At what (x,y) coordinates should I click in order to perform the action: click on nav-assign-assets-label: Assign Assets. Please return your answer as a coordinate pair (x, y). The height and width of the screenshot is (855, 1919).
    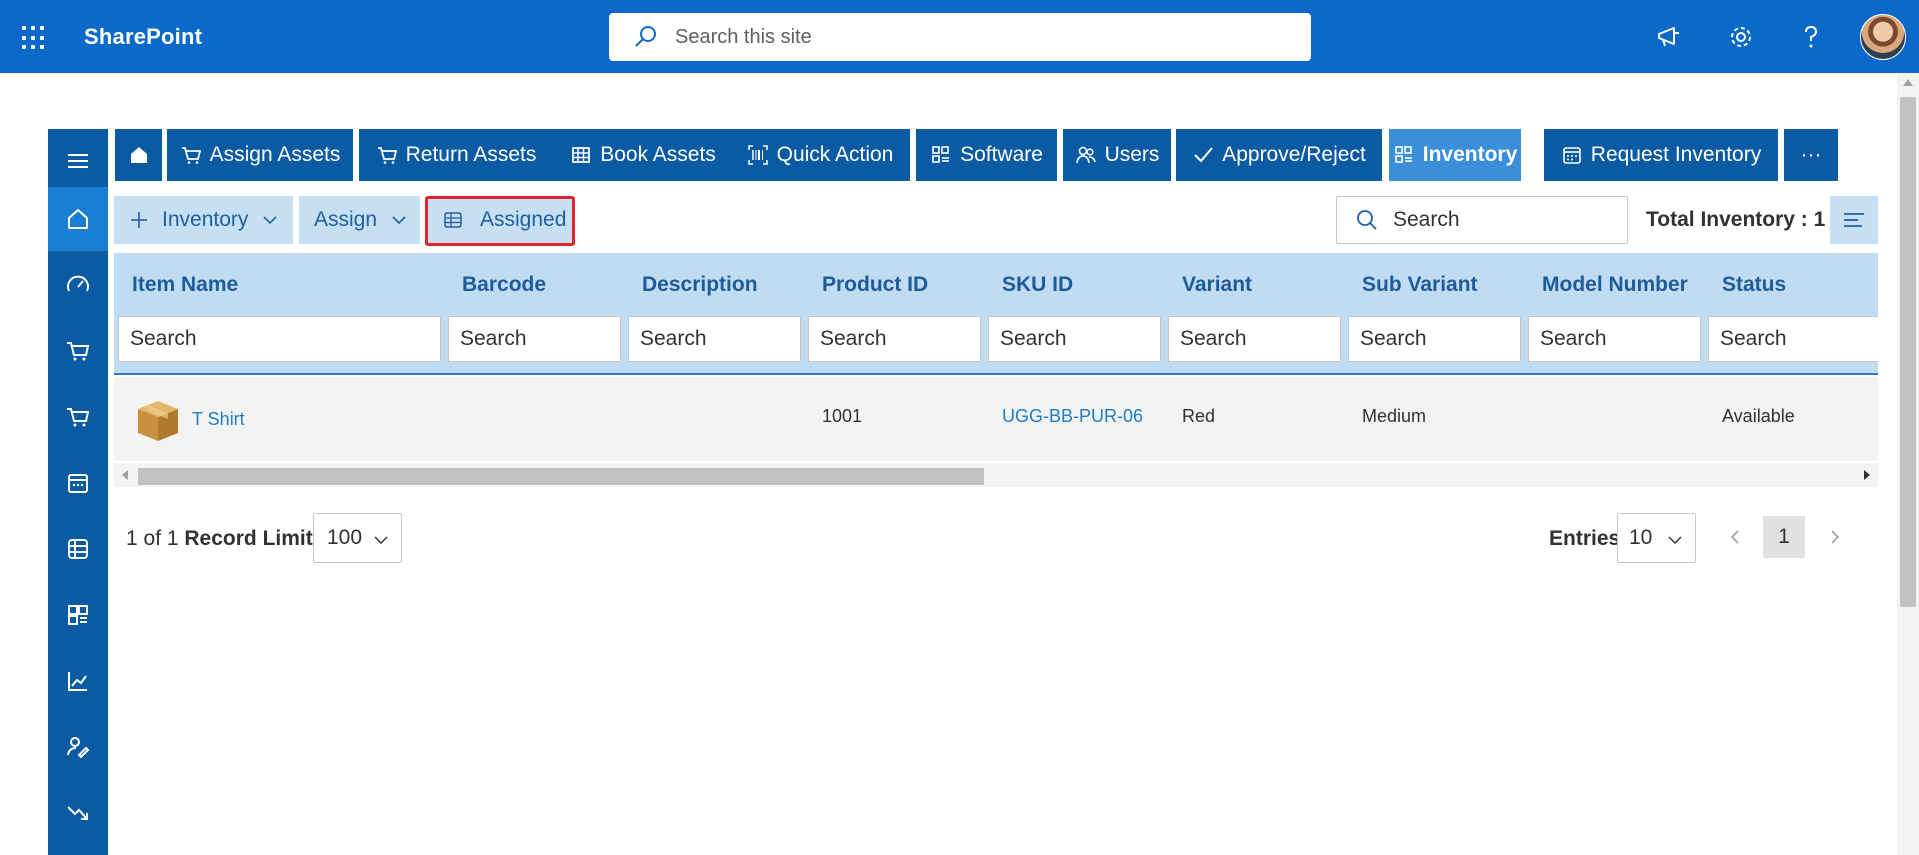
    Looking at the image, I should click on (275, 154).